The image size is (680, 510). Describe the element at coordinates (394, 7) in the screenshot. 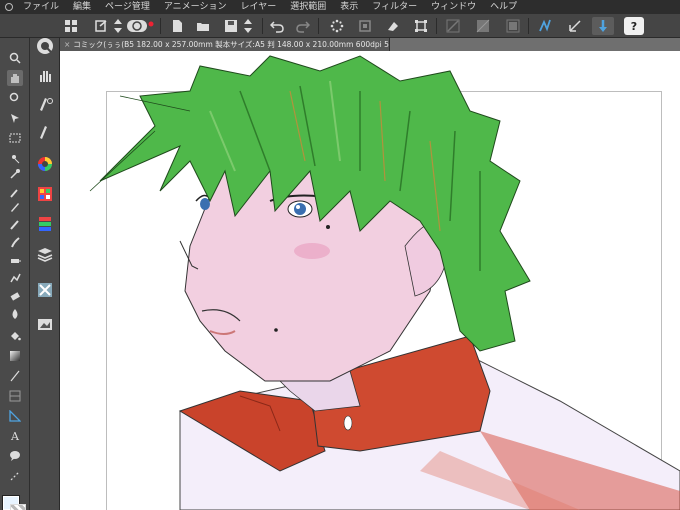

I see `menu-filter: フィルター` at that location.